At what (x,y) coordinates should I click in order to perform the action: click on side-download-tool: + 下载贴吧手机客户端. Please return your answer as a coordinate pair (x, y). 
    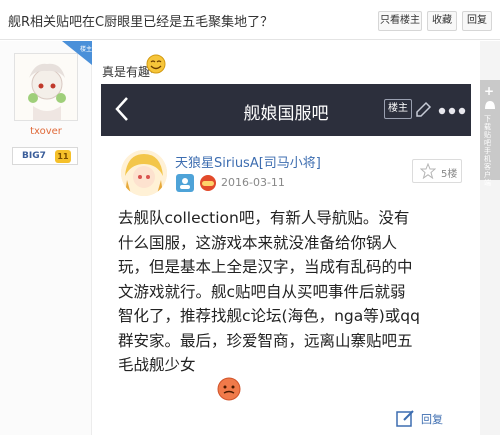
    Looking at the image, I should click on (490, 133).